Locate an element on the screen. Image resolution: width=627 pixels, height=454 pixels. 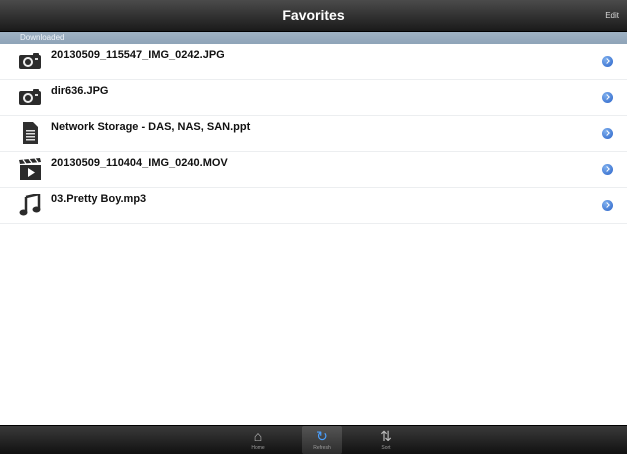
file-name: dir636.JPG is located at coordinates (80, 91).